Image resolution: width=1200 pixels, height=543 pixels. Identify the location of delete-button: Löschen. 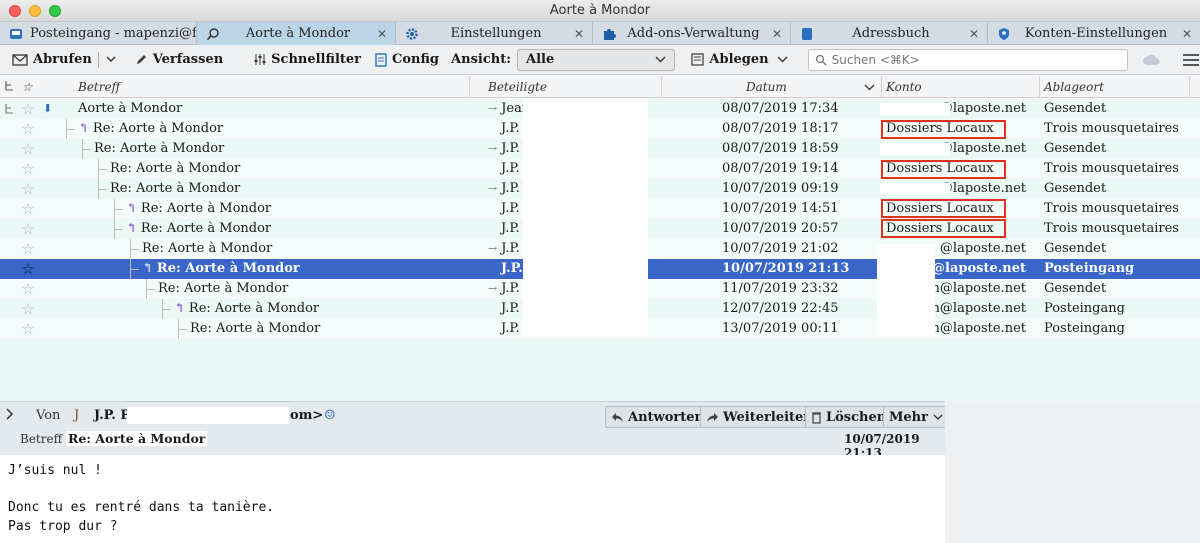
(849, 417).